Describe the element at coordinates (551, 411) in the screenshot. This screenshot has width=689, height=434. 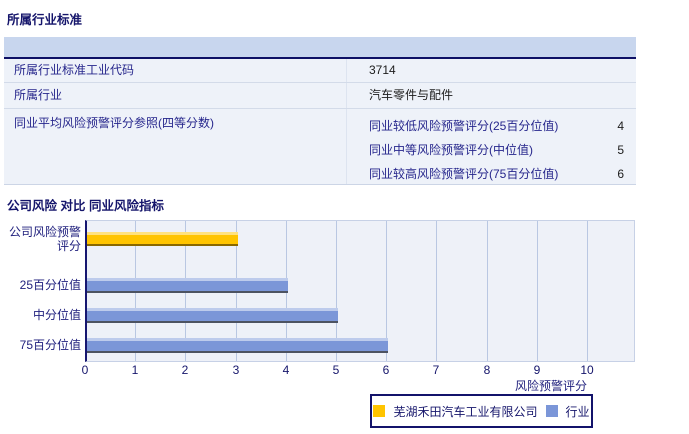
I see `legend-swatch-industry` at that location.